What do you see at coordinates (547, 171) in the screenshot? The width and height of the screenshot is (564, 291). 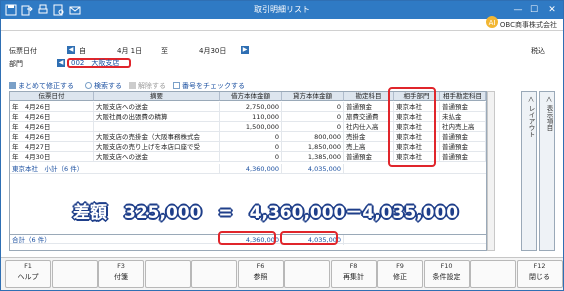 I see `display-items-tab: ＜ 表示項目` at bounding box center [547, 171].